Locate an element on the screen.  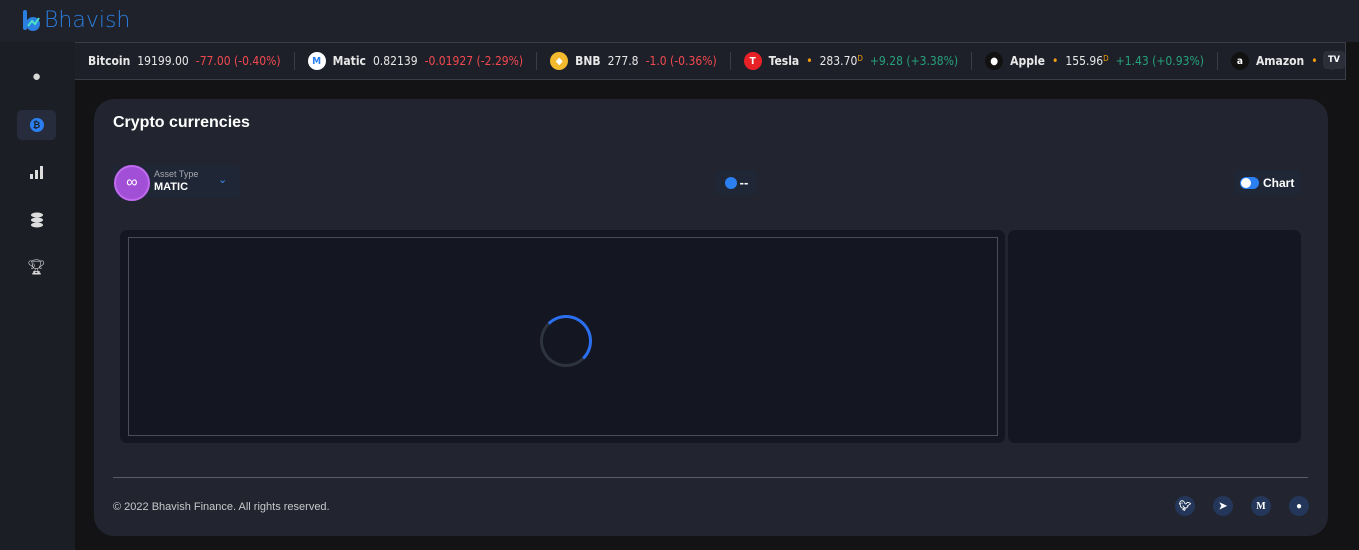
sidebar: ● ₿ 🏆︎ is located at coordinates (37, 296).